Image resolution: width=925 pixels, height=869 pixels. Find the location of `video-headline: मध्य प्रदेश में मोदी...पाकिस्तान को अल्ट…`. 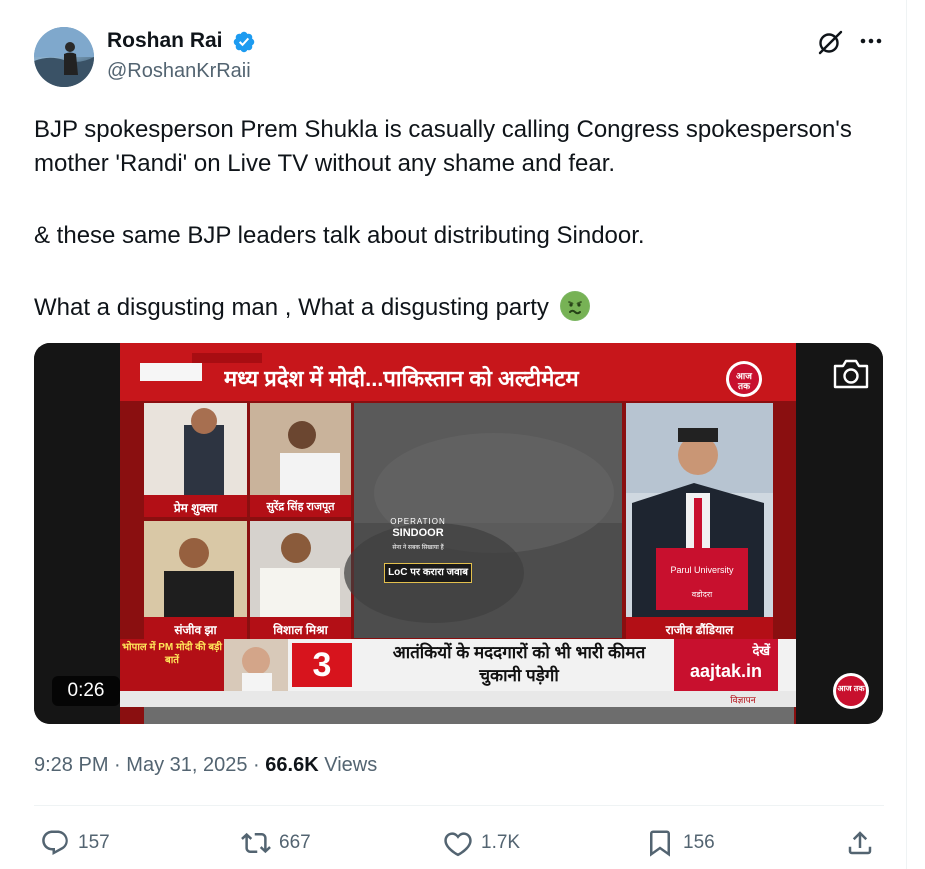

video-headline: मध्य प्रदेश में मोदी...पाकिस्तान को अल्ट… is located at coordinates (401, 378).